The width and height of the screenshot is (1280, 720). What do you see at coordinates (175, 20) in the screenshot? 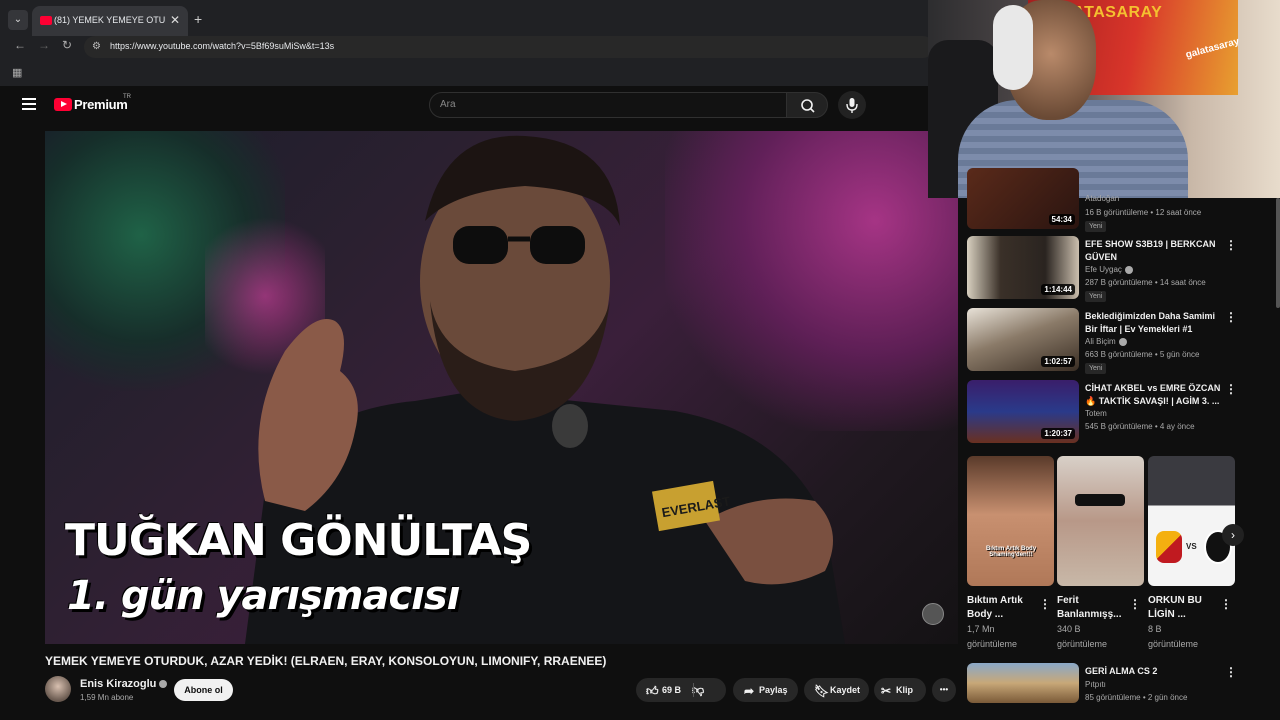
I see `tab-close-icon: ✕` at bounding box center [175, 20].